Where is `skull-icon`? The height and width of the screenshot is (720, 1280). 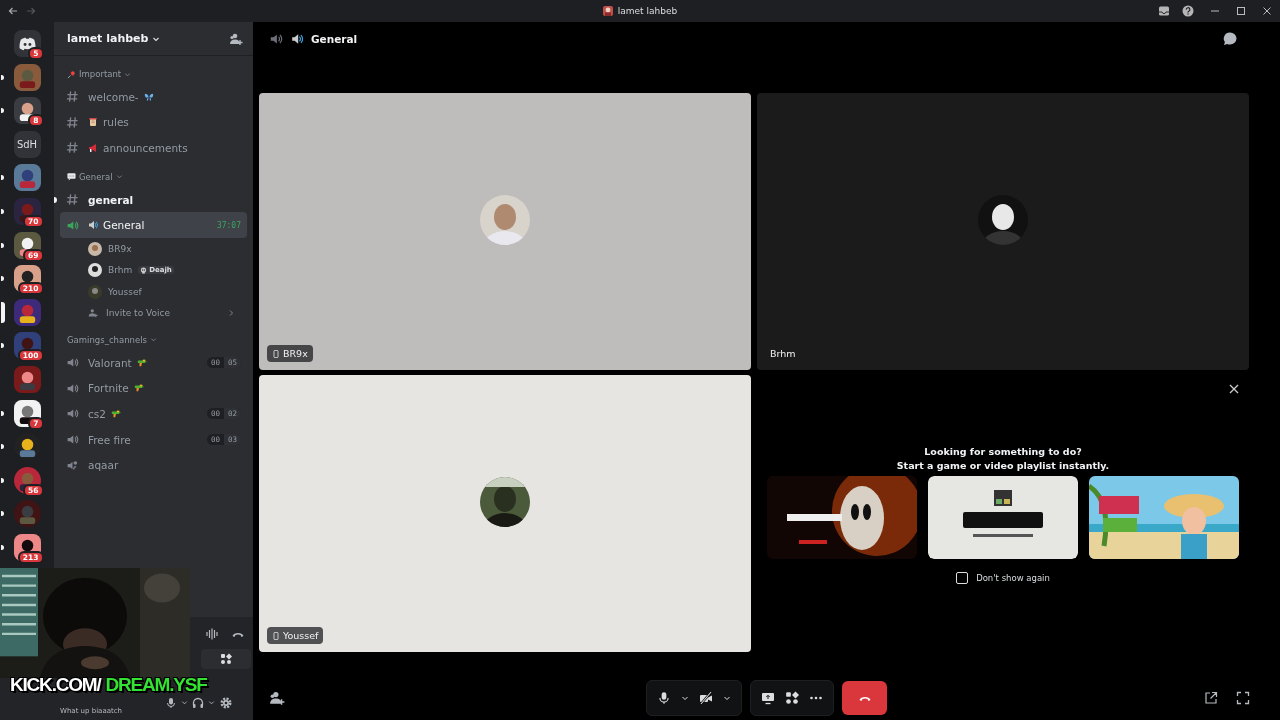
skull-icon is located at coordinates (144, 270).